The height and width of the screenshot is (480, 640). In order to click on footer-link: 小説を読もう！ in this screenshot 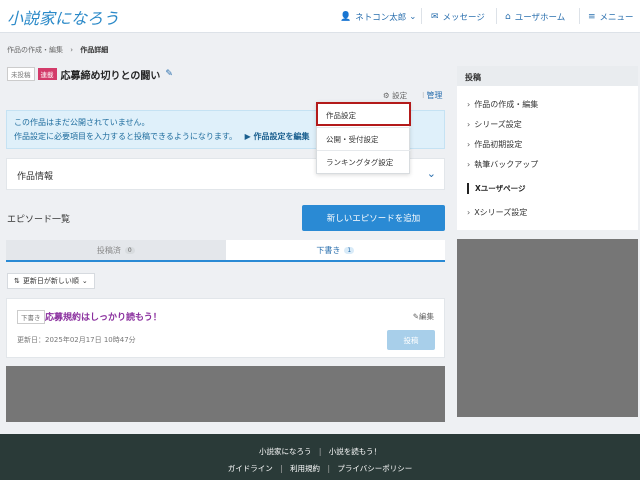, I will do `click(355, 451)`.